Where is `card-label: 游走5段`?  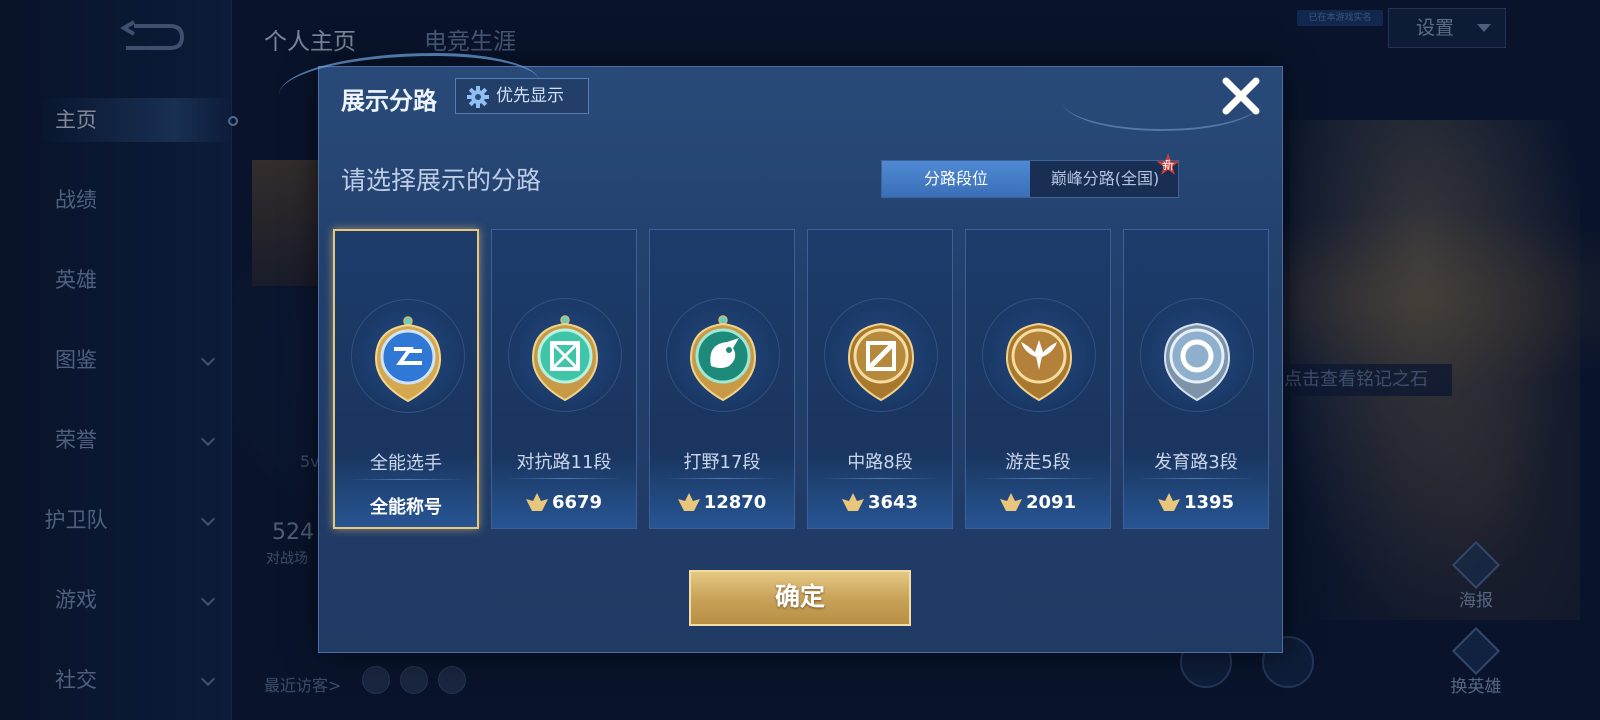
card-label: 游走5段 is located at coordinates (1038, 462).